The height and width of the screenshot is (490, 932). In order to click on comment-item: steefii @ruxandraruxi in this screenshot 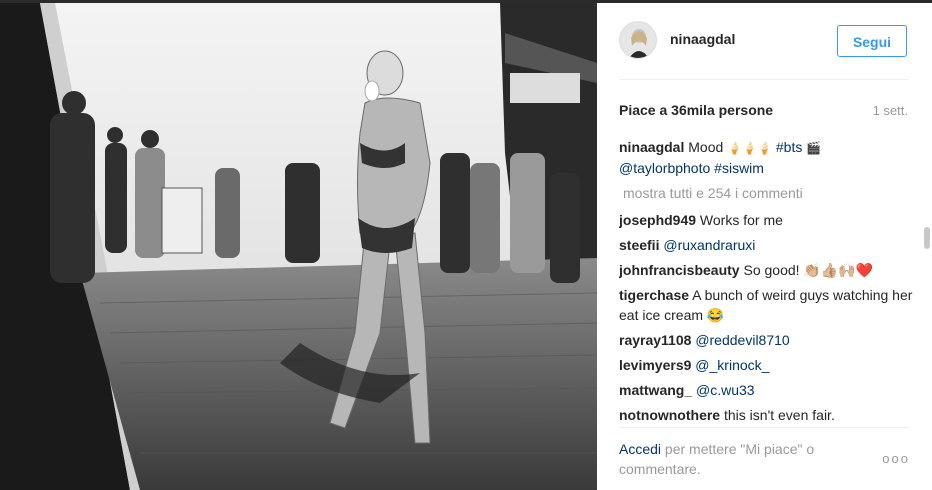, I will do `click(769, 245)`.